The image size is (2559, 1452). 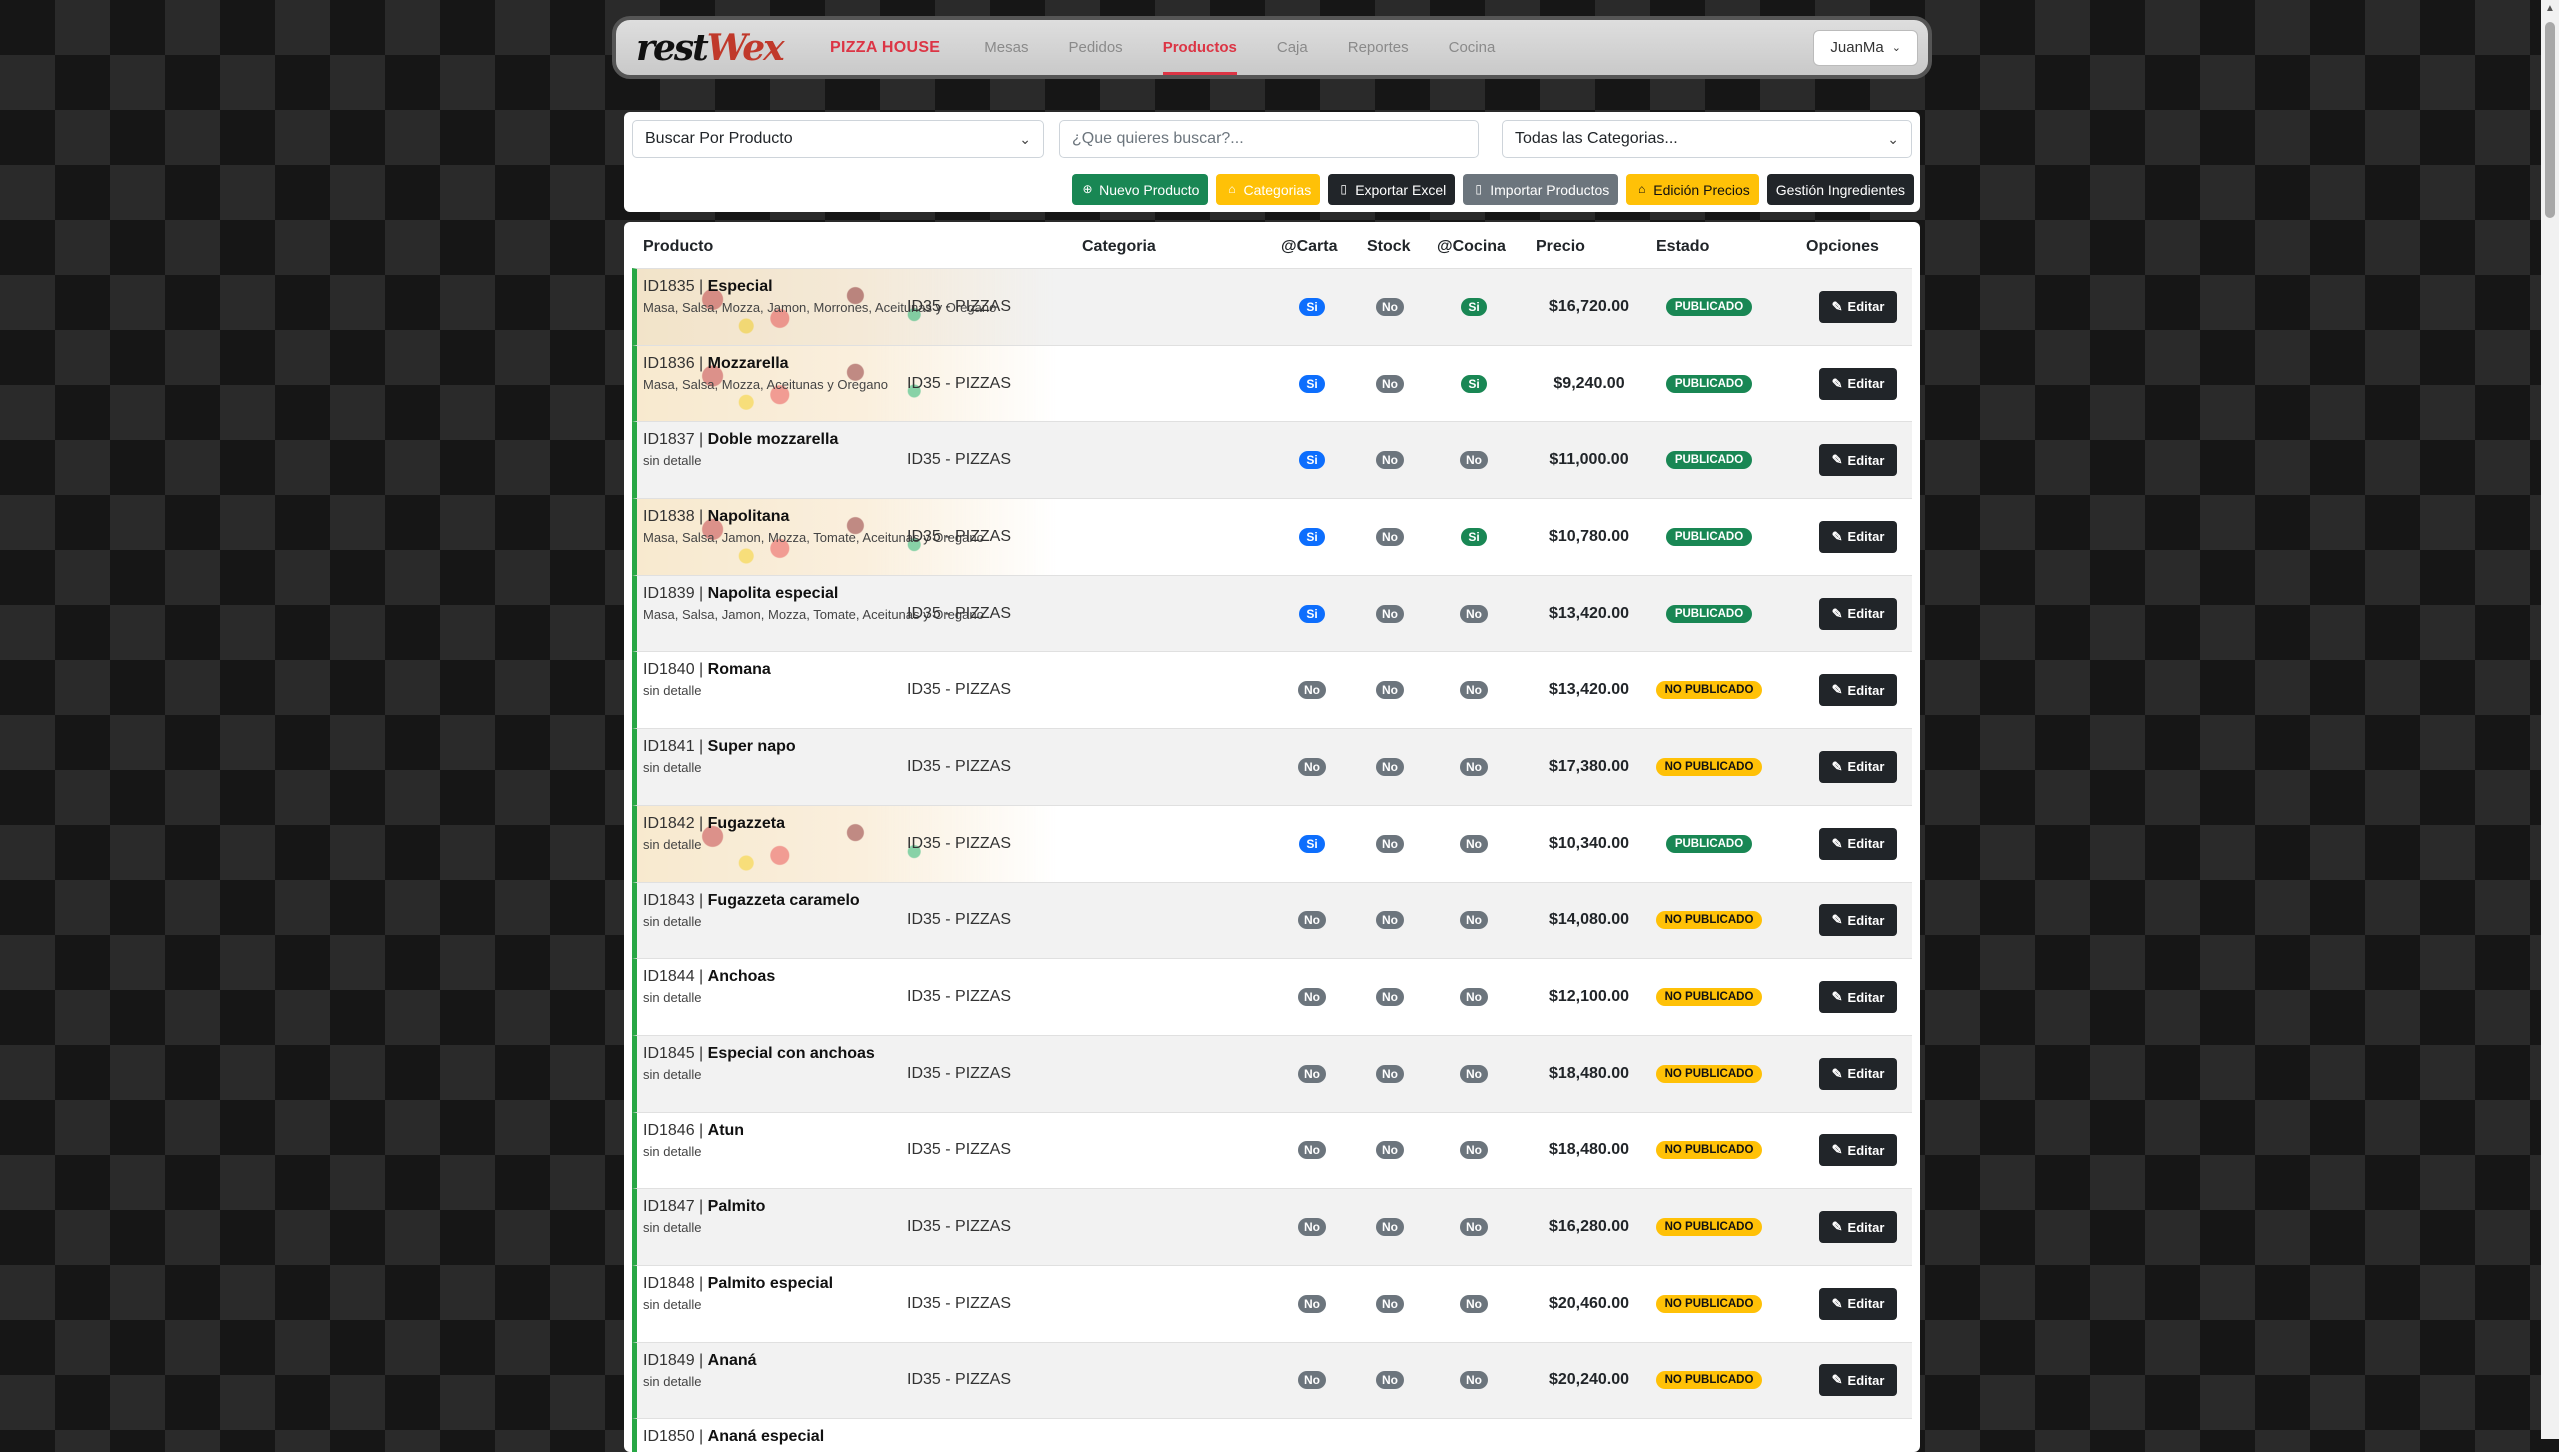 I want to click on carta-badge: No, so click(x=1312, y=920).